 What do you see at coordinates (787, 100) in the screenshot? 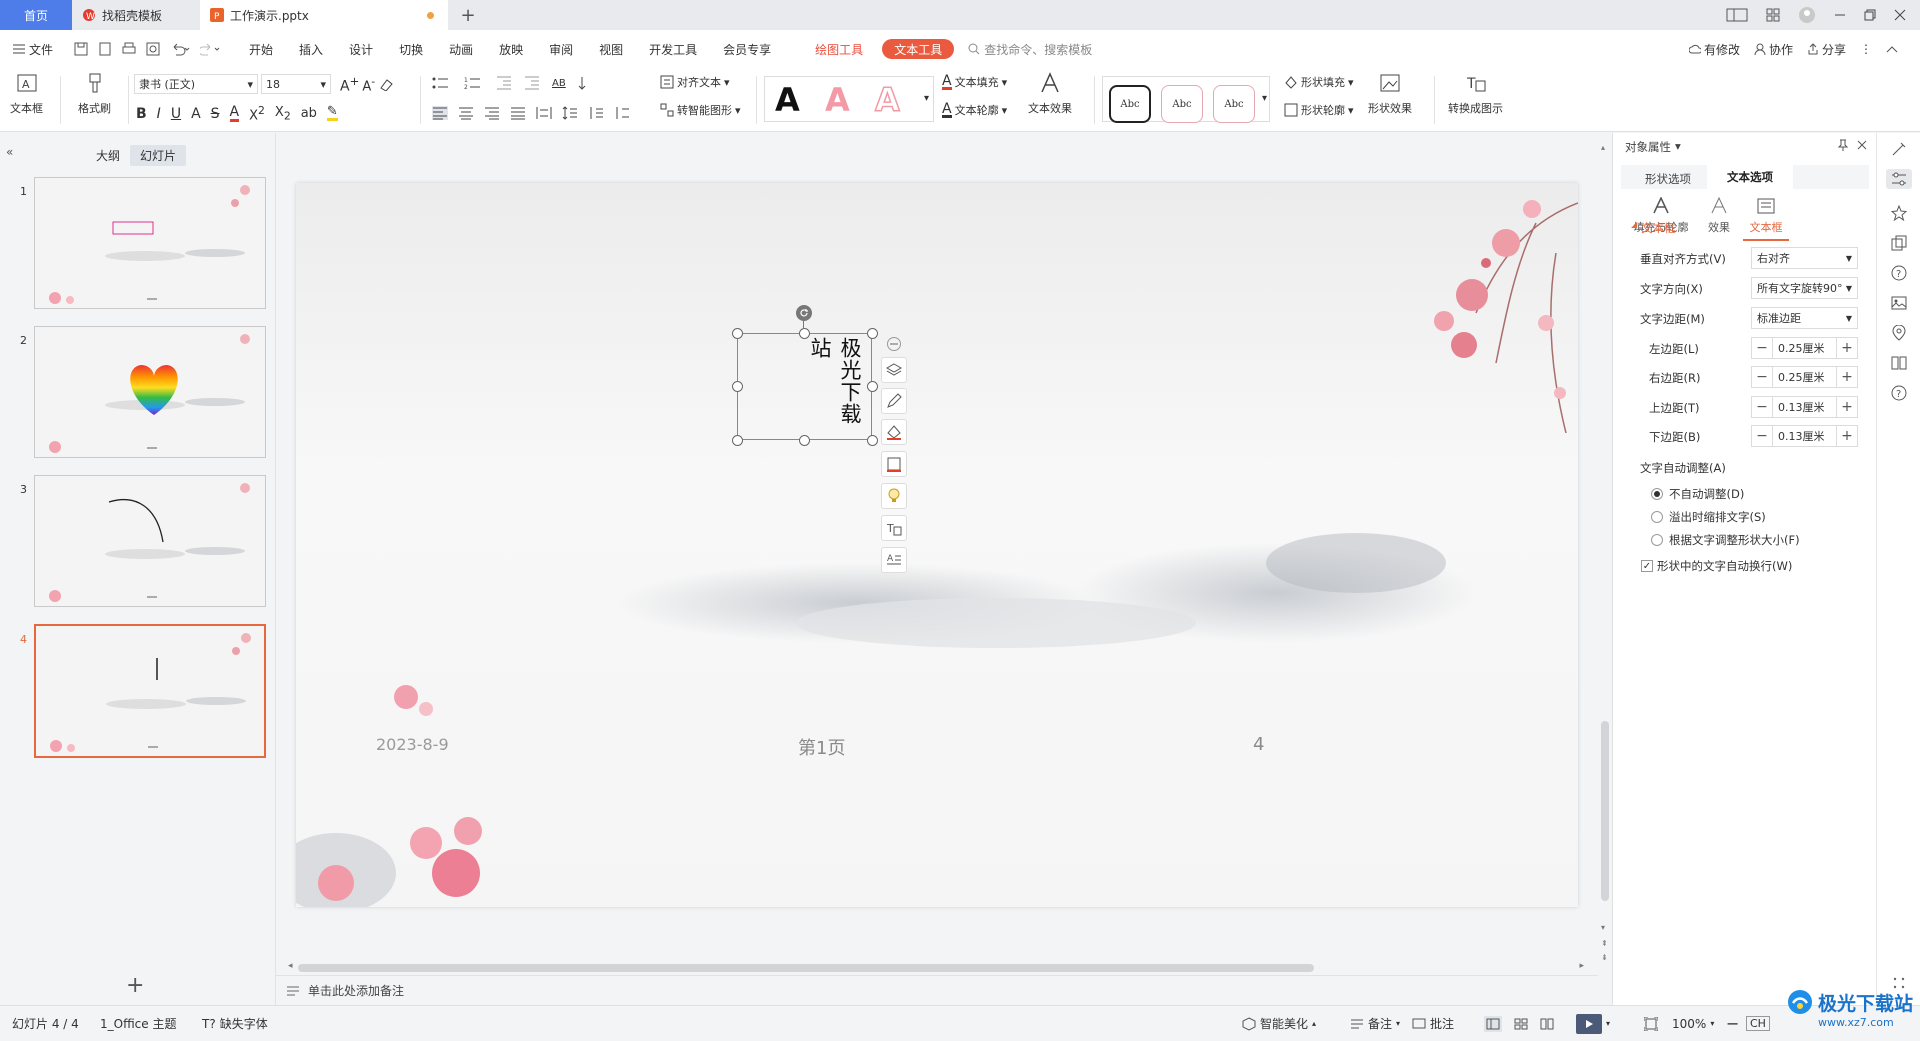
I see `wordart-black: A` at bounding box center [787, 100].